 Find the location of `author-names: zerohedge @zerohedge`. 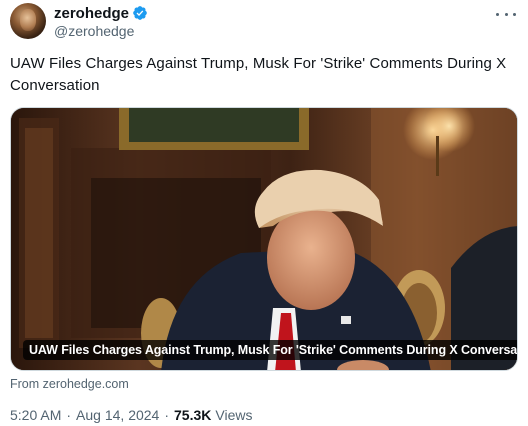

author-names: zerohedge @zerohedge is located at coordinates (101, 21).